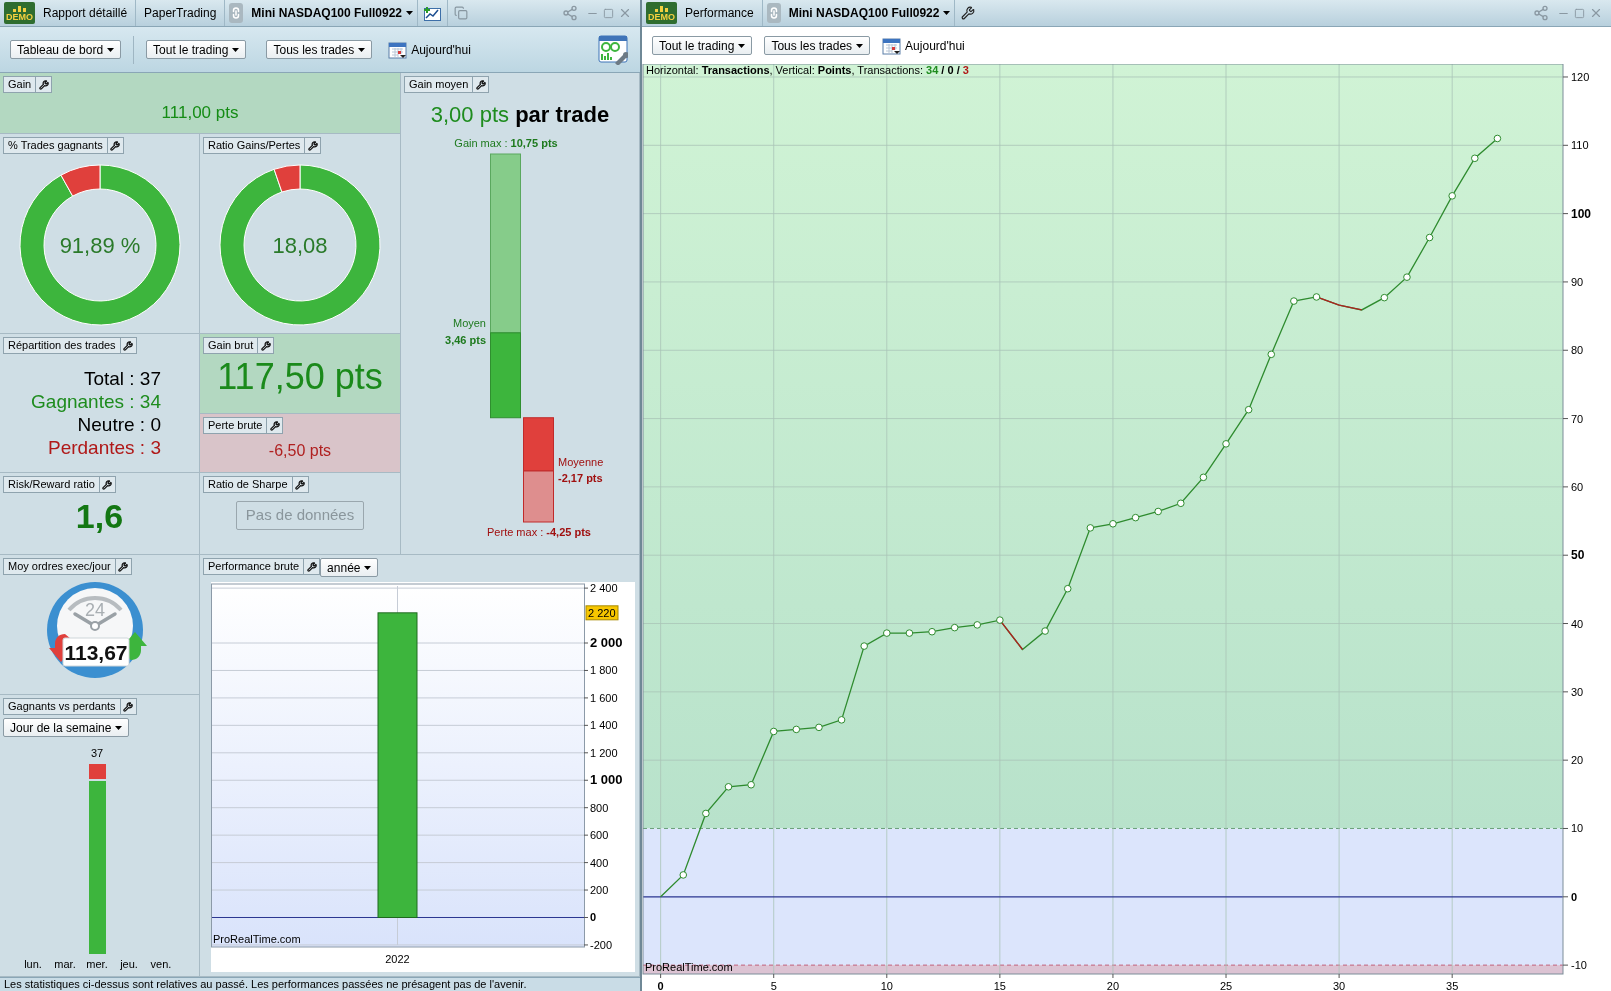 The image size is (1611, 991). Describe the element at coordinates (94, 610) in the screenshot. I see `clock-dial-number: 24` at that location.